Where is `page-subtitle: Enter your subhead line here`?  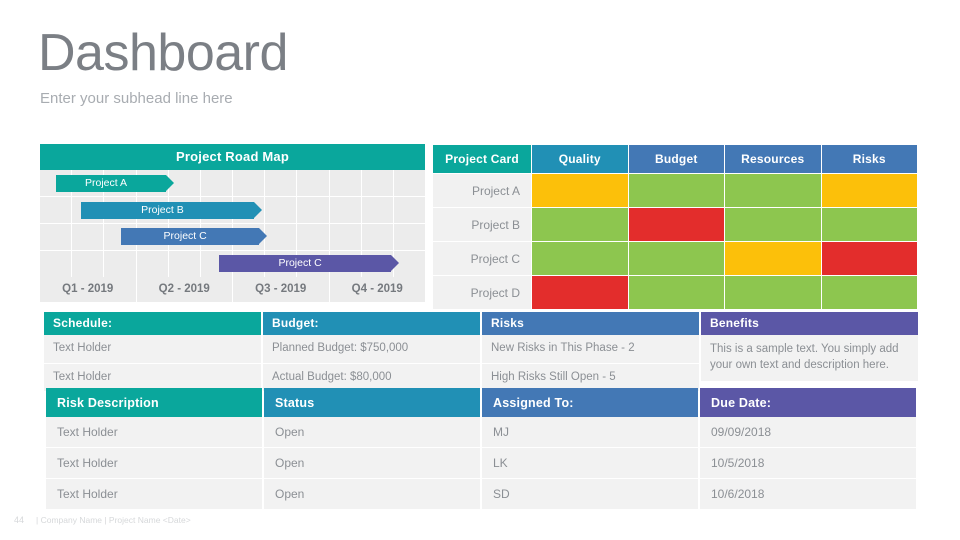 page-subtitle: Enter your subhead line here is located at coordinates (136, 98).